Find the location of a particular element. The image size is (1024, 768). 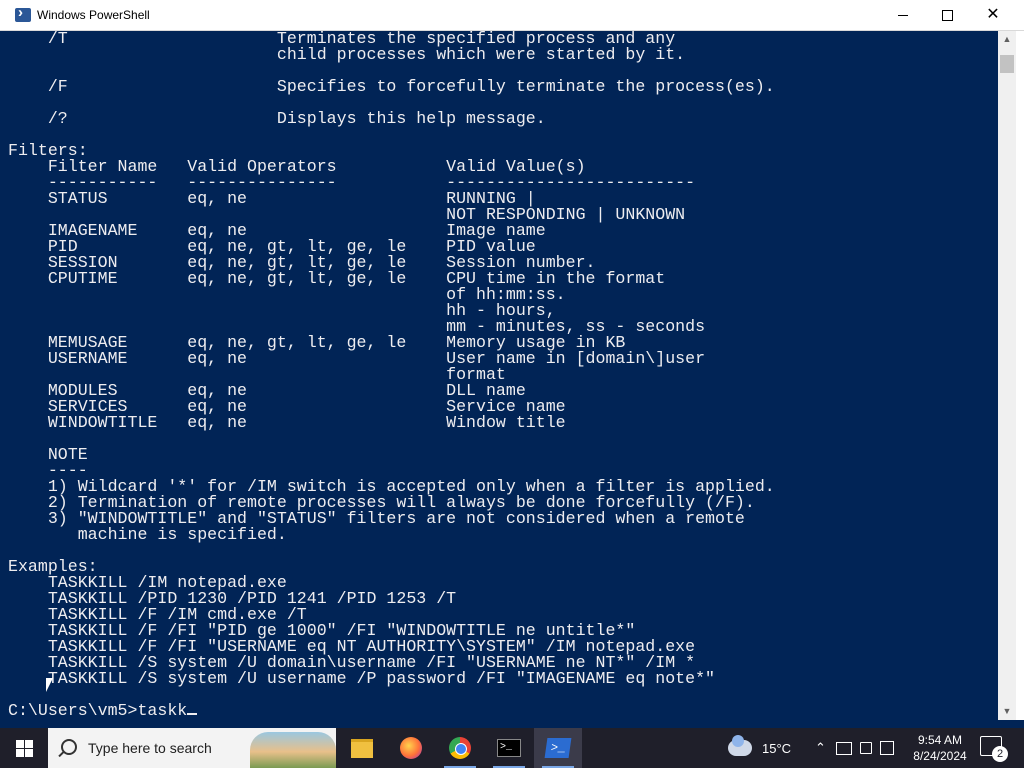

powershell-taskbar-icon: >_ is located at coordinates (558, 748).